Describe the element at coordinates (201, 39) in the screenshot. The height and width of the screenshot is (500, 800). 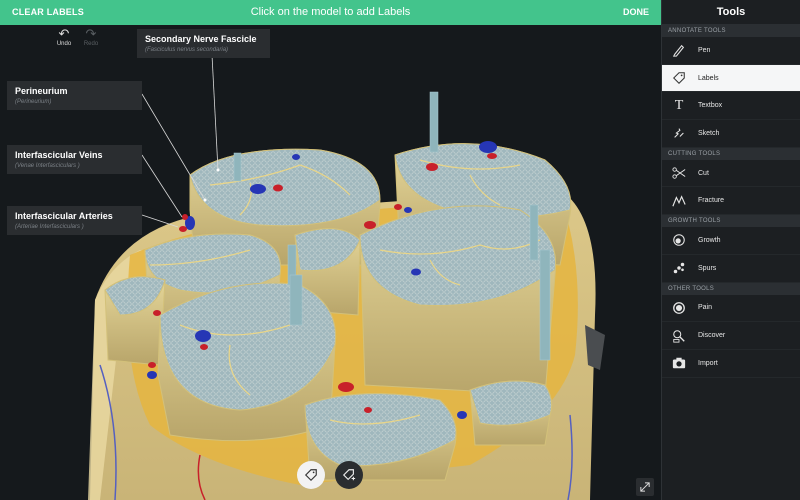
I see `label-name: Secondary Nerve Fascicle` at that location.